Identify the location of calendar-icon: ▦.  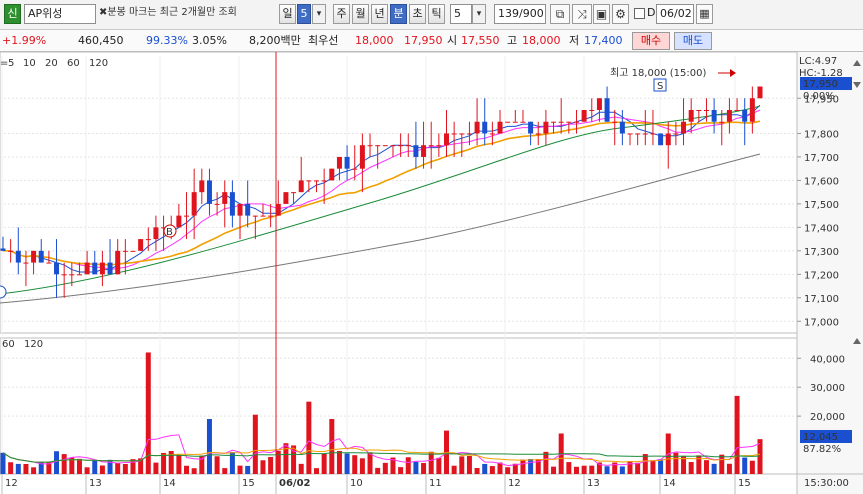
(704, 14).